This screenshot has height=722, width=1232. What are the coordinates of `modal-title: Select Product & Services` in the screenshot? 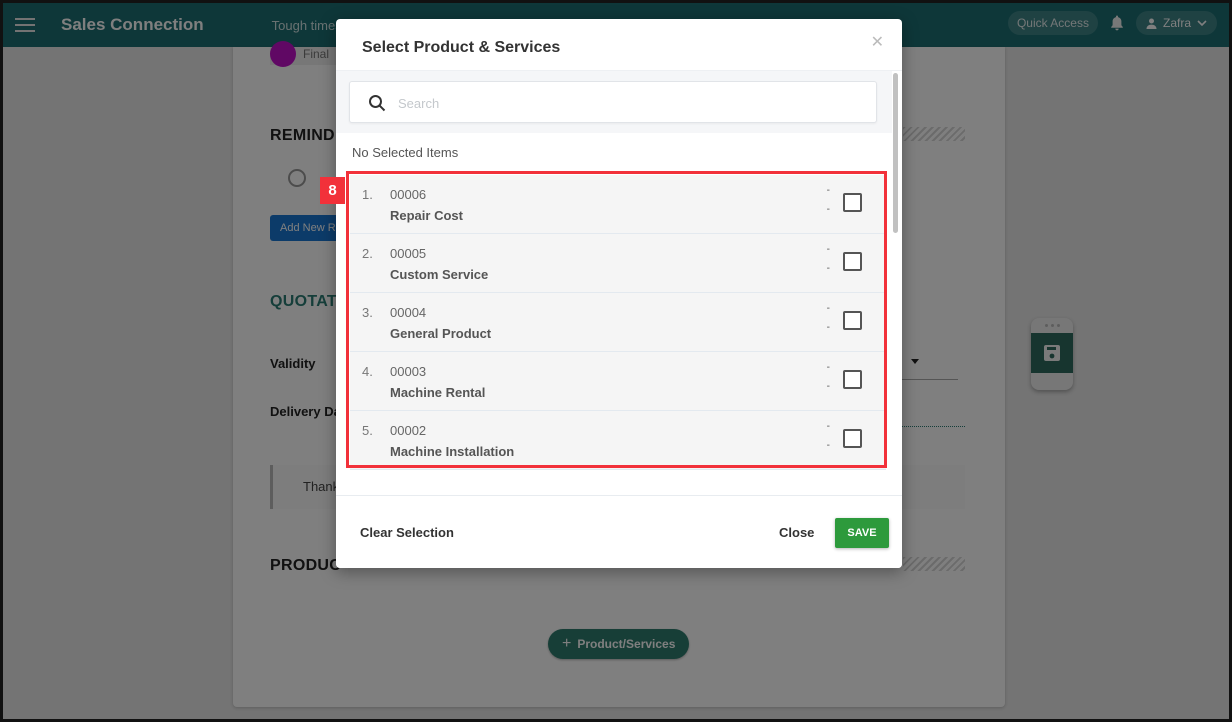 It's located at (461, 47).